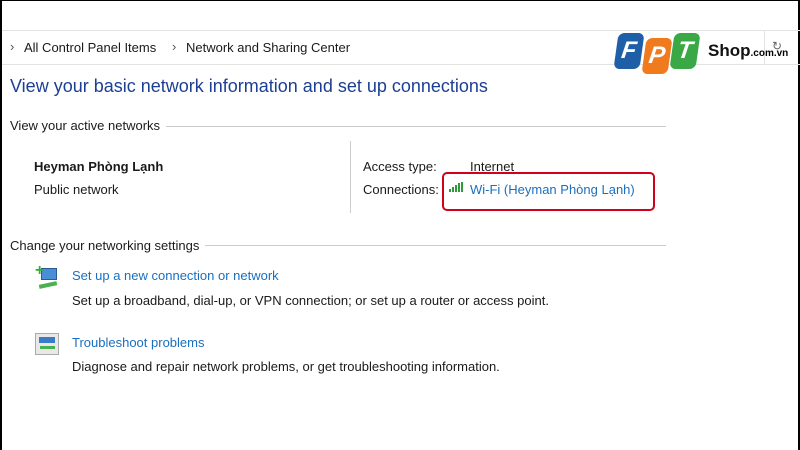 The height and width of the screenshot is (450, 800). What do you see at coordinates (629, 51) in the screenshot?
I see `logo-letter: F` at bounding box center [629, 51].